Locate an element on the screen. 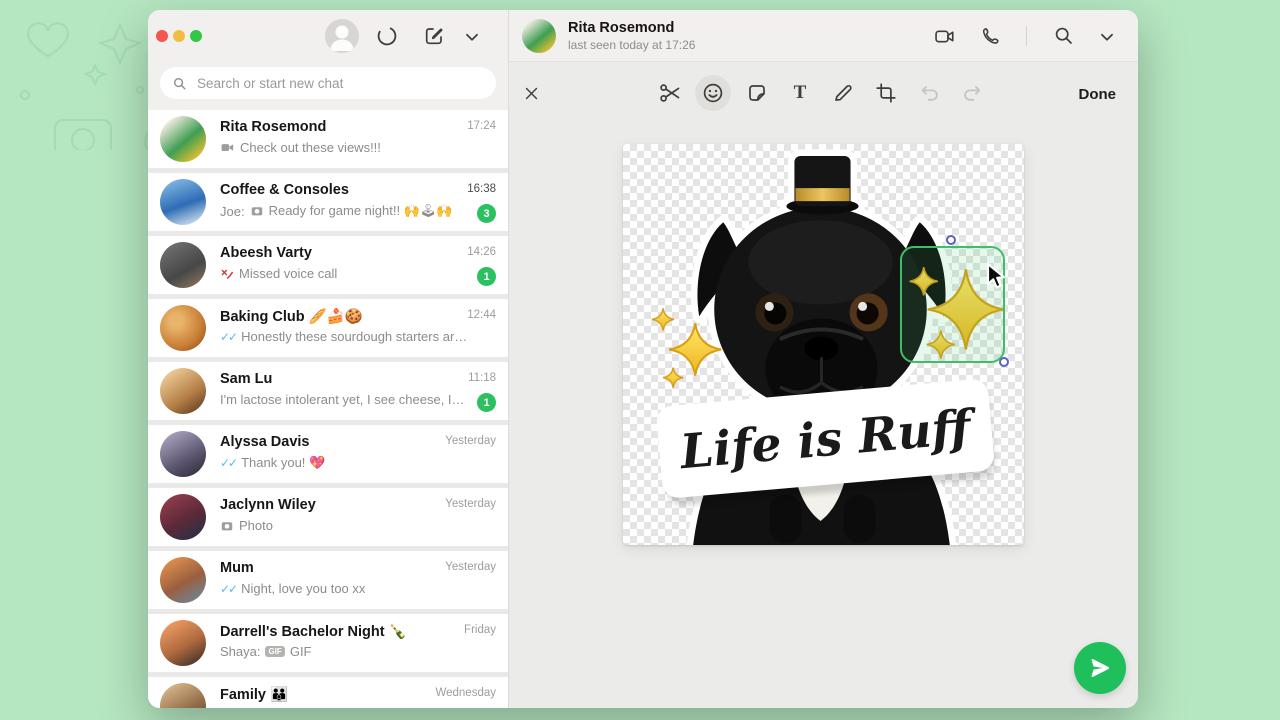 Image resolution: width=1280 pixels, height=720 pixels. chat-row-alyssa: Alyssa Davis Yesterday ✓✓ Thank you! 💖 is located at coordinates (328, 454).